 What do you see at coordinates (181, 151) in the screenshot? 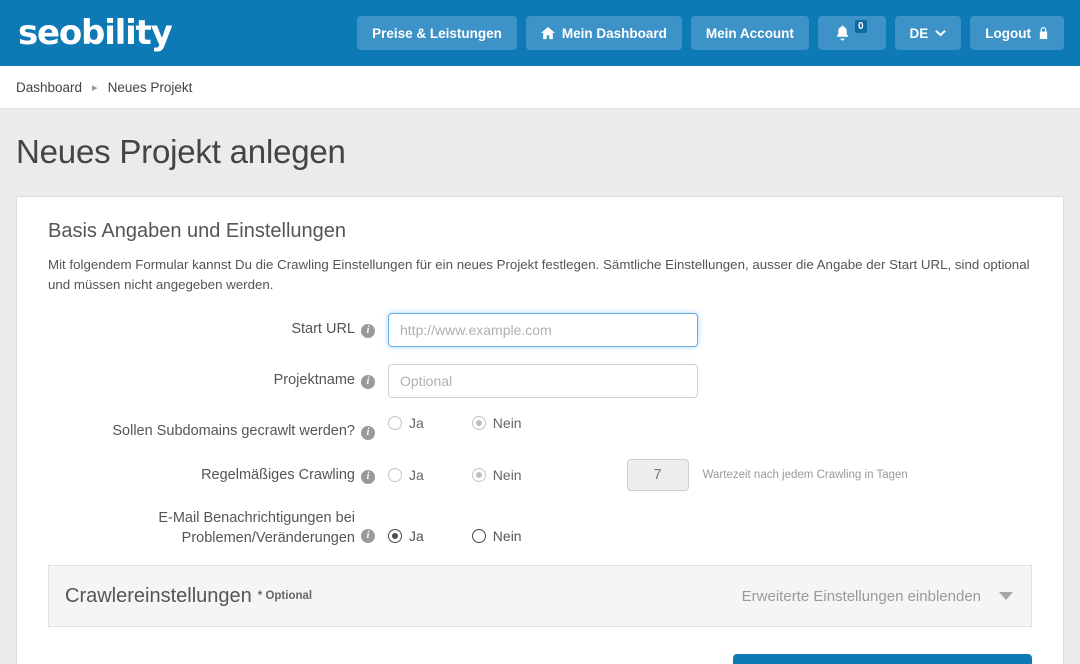
I see `page-title: Neues Projekt anlegen` at bounding box center [181, 151].